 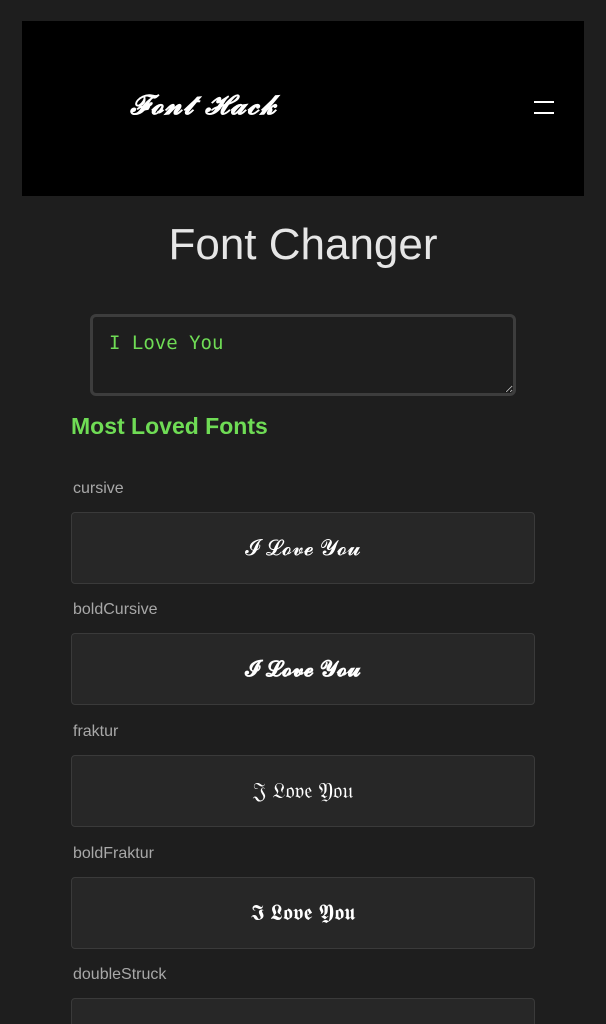 I want to click on font-card-fraktur: 𝔍 𝔏𝔬𝔳𝔢 𝔜𝔬𝔲, so click(x=303, y=791).